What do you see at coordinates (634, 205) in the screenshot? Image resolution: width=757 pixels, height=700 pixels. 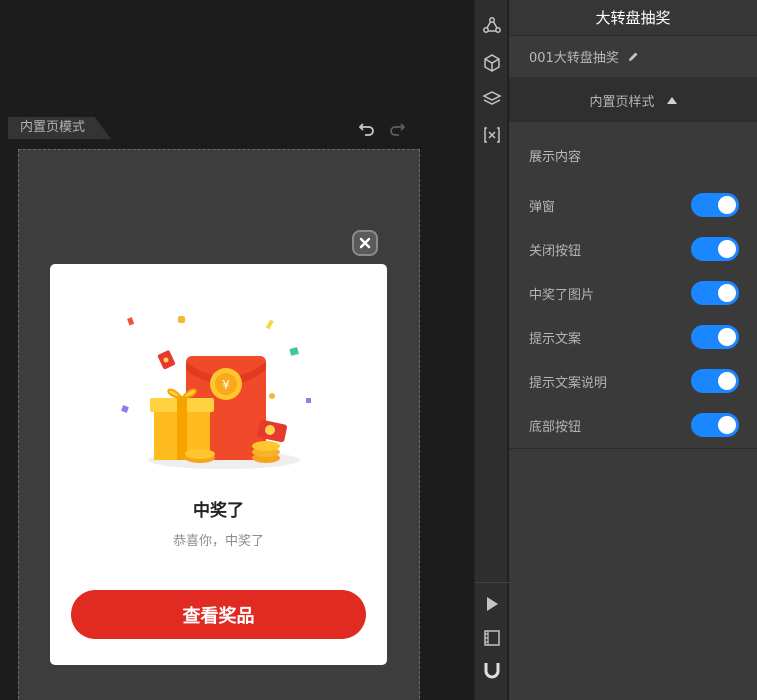 I see `option-popup: 弹窗` at bounding box center [634, 205].